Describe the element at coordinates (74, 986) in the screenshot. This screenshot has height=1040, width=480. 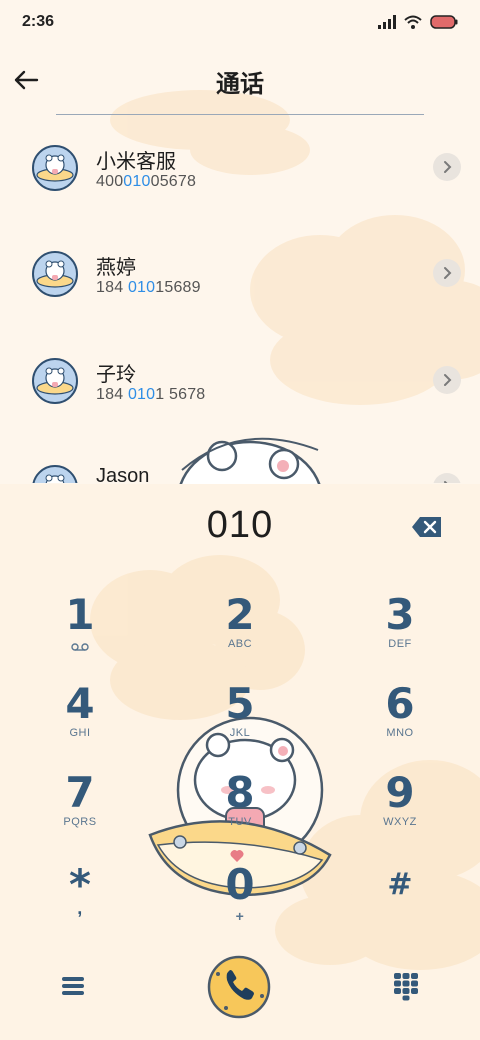
I see `menu-icon` at that location.